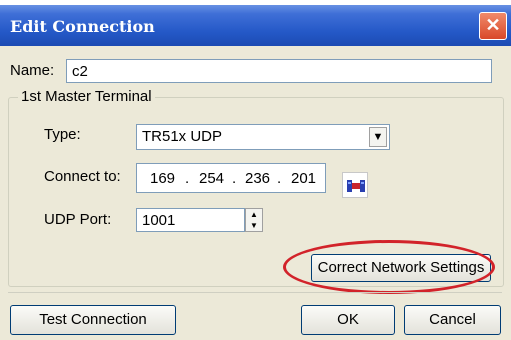 Image resolution: width=511 pixels, height=340 pixels. Describe the element at coordinates (255, 292) in the screenshot. I see `separator` at that location.